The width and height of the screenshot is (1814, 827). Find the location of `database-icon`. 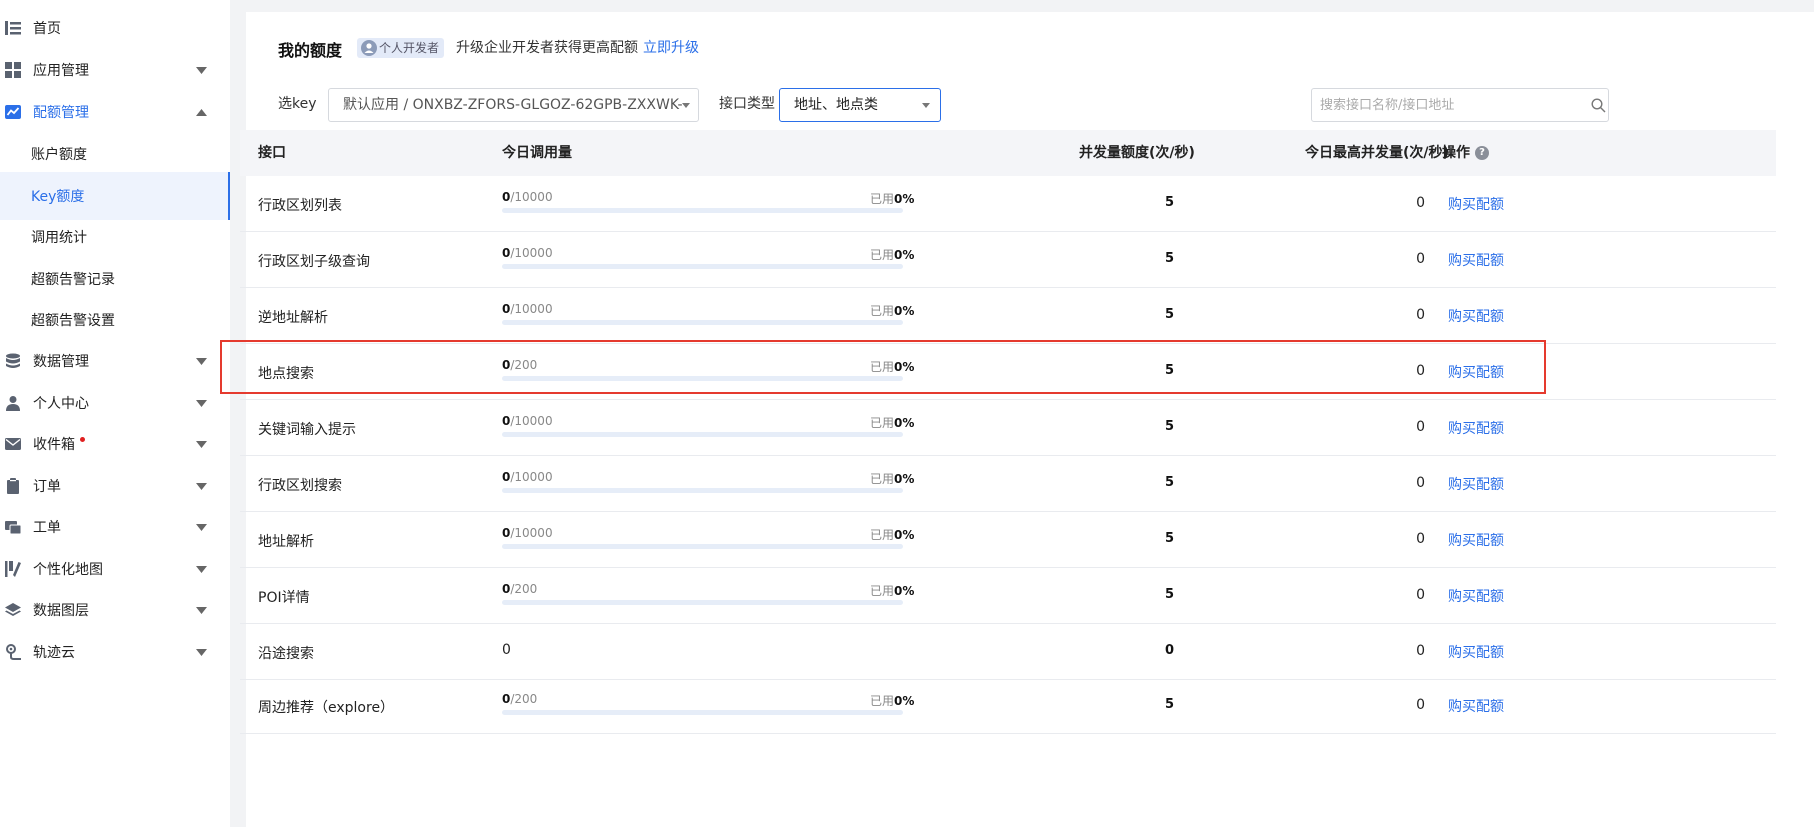

database-icon is located at coordinates (13, 360).